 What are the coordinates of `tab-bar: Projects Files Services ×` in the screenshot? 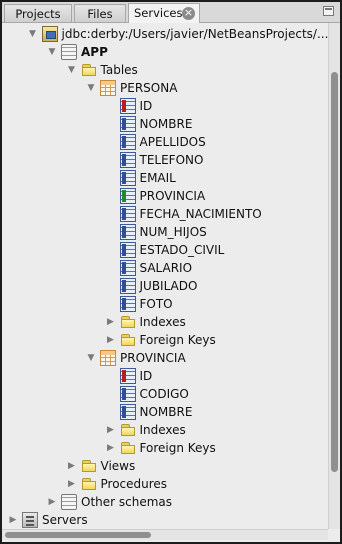 It's located at (171, 12).